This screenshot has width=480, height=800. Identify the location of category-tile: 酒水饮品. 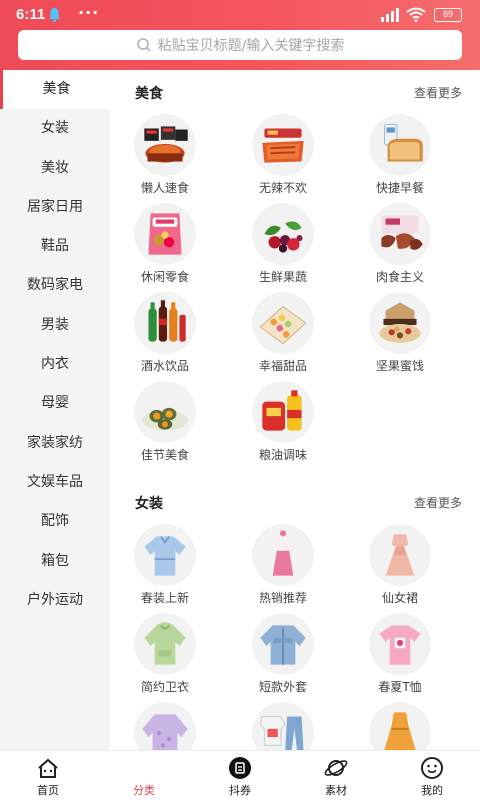
(165, 335).